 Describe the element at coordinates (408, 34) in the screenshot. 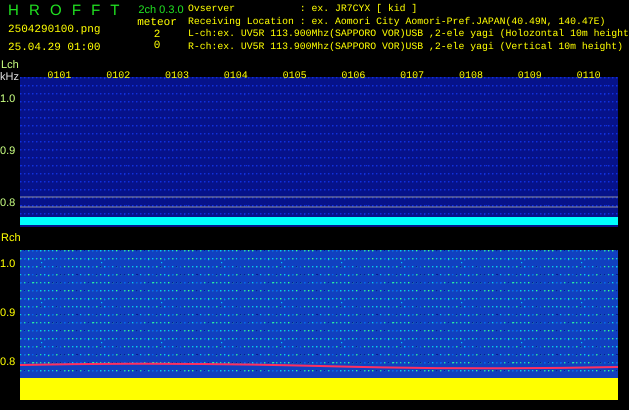

I see `info-line: L-ch:ex. UV5R 113.900Mhz(SAPPORO VOR)USB ,2-ele yagi (Holozontal 10m height` at that location.